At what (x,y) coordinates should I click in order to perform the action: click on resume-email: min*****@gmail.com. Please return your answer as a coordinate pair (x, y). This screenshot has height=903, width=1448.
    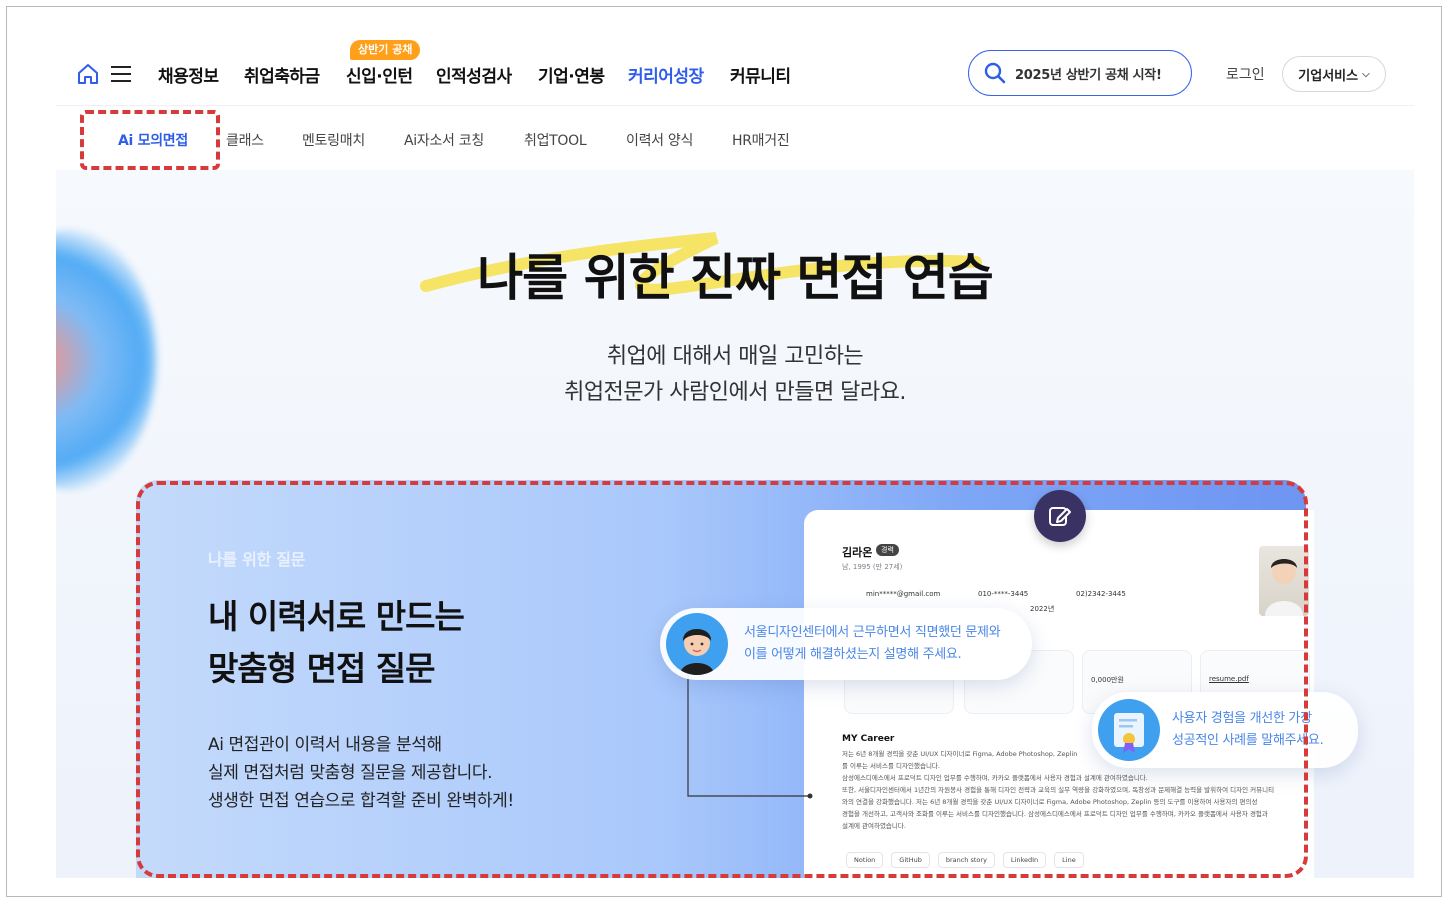
    Looking at the image, I should click on (903, 594).